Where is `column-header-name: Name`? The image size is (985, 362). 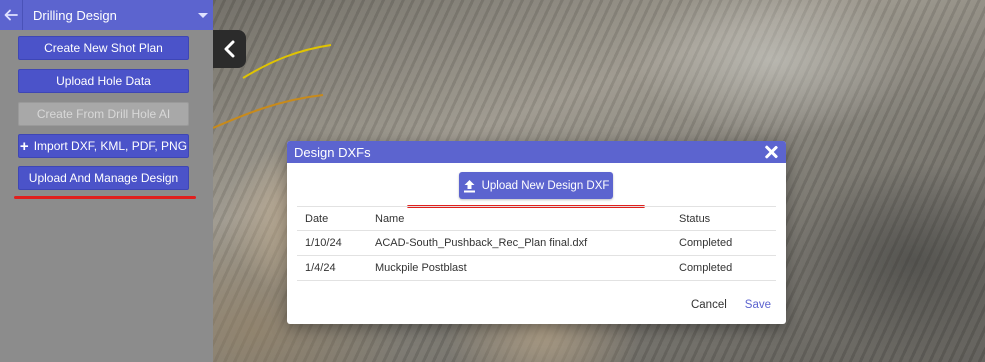
column-header-name: Name is located at coordinates (527, 219).